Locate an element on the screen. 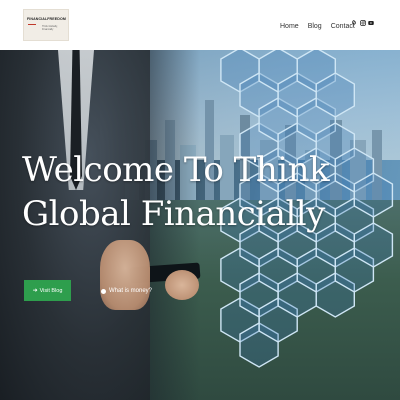  circle-bullet-icon is located at coordinates (103, 291).